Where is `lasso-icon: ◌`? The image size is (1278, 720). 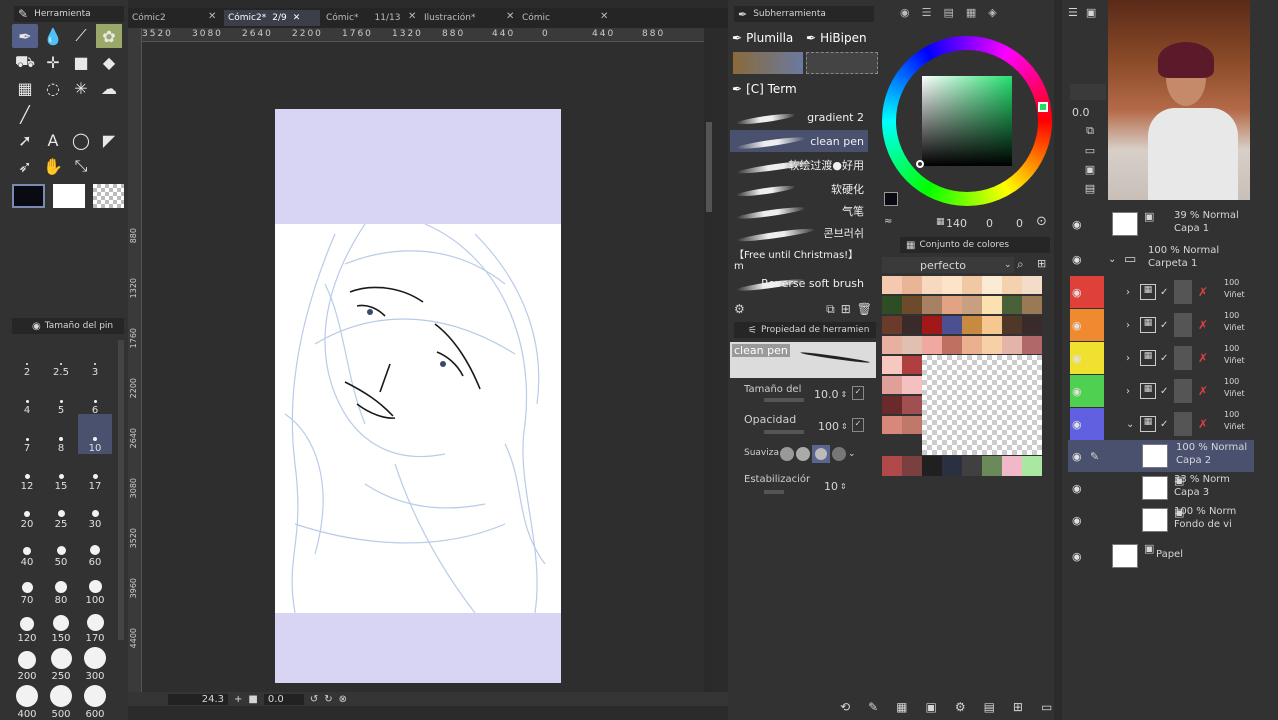
lasso-icon: ◌ is located at coordinates (53, 88).